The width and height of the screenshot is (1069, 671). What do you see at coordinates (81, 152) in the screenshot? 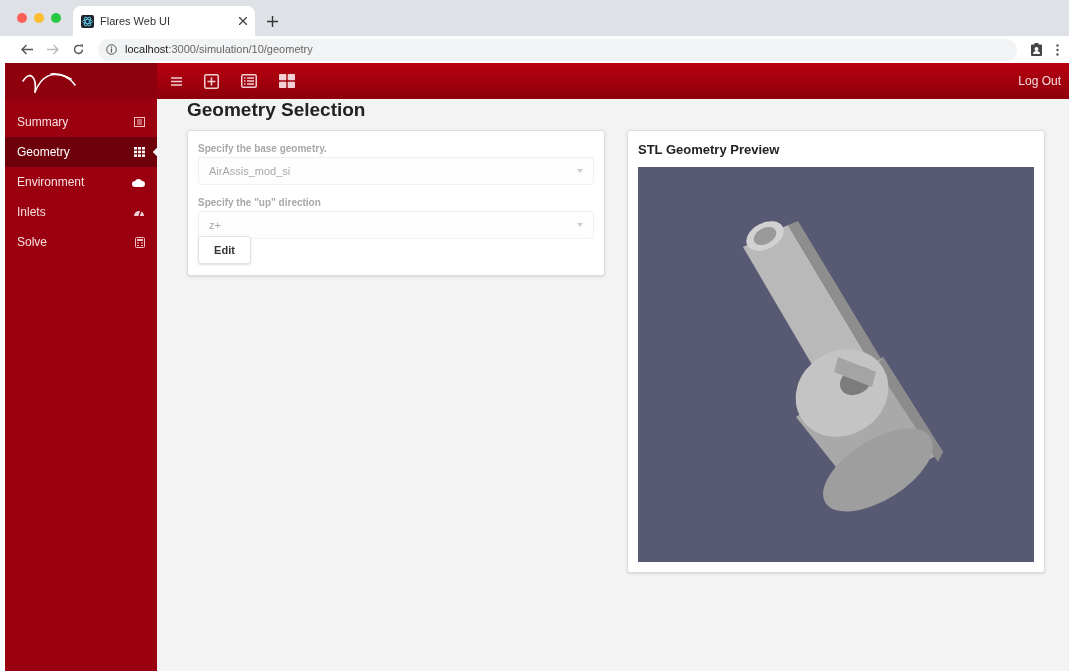
I see `sidebar-item: Geometry` at bounding box center [81, 152].